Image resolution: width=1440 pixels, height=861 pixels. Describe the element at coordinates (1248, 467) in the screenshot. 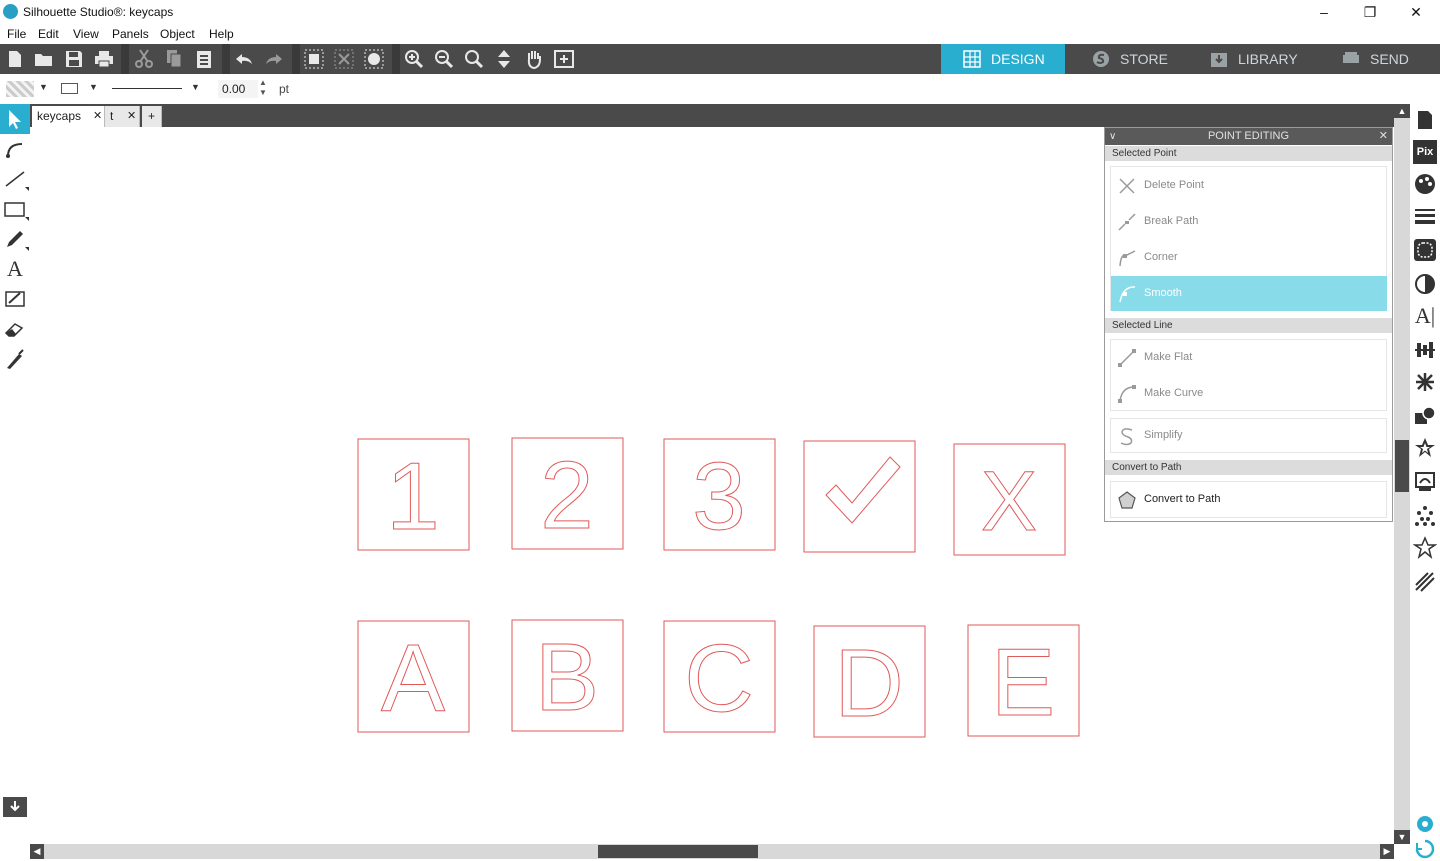

I see `section-convert-to-path: Convert to Path` at that location.